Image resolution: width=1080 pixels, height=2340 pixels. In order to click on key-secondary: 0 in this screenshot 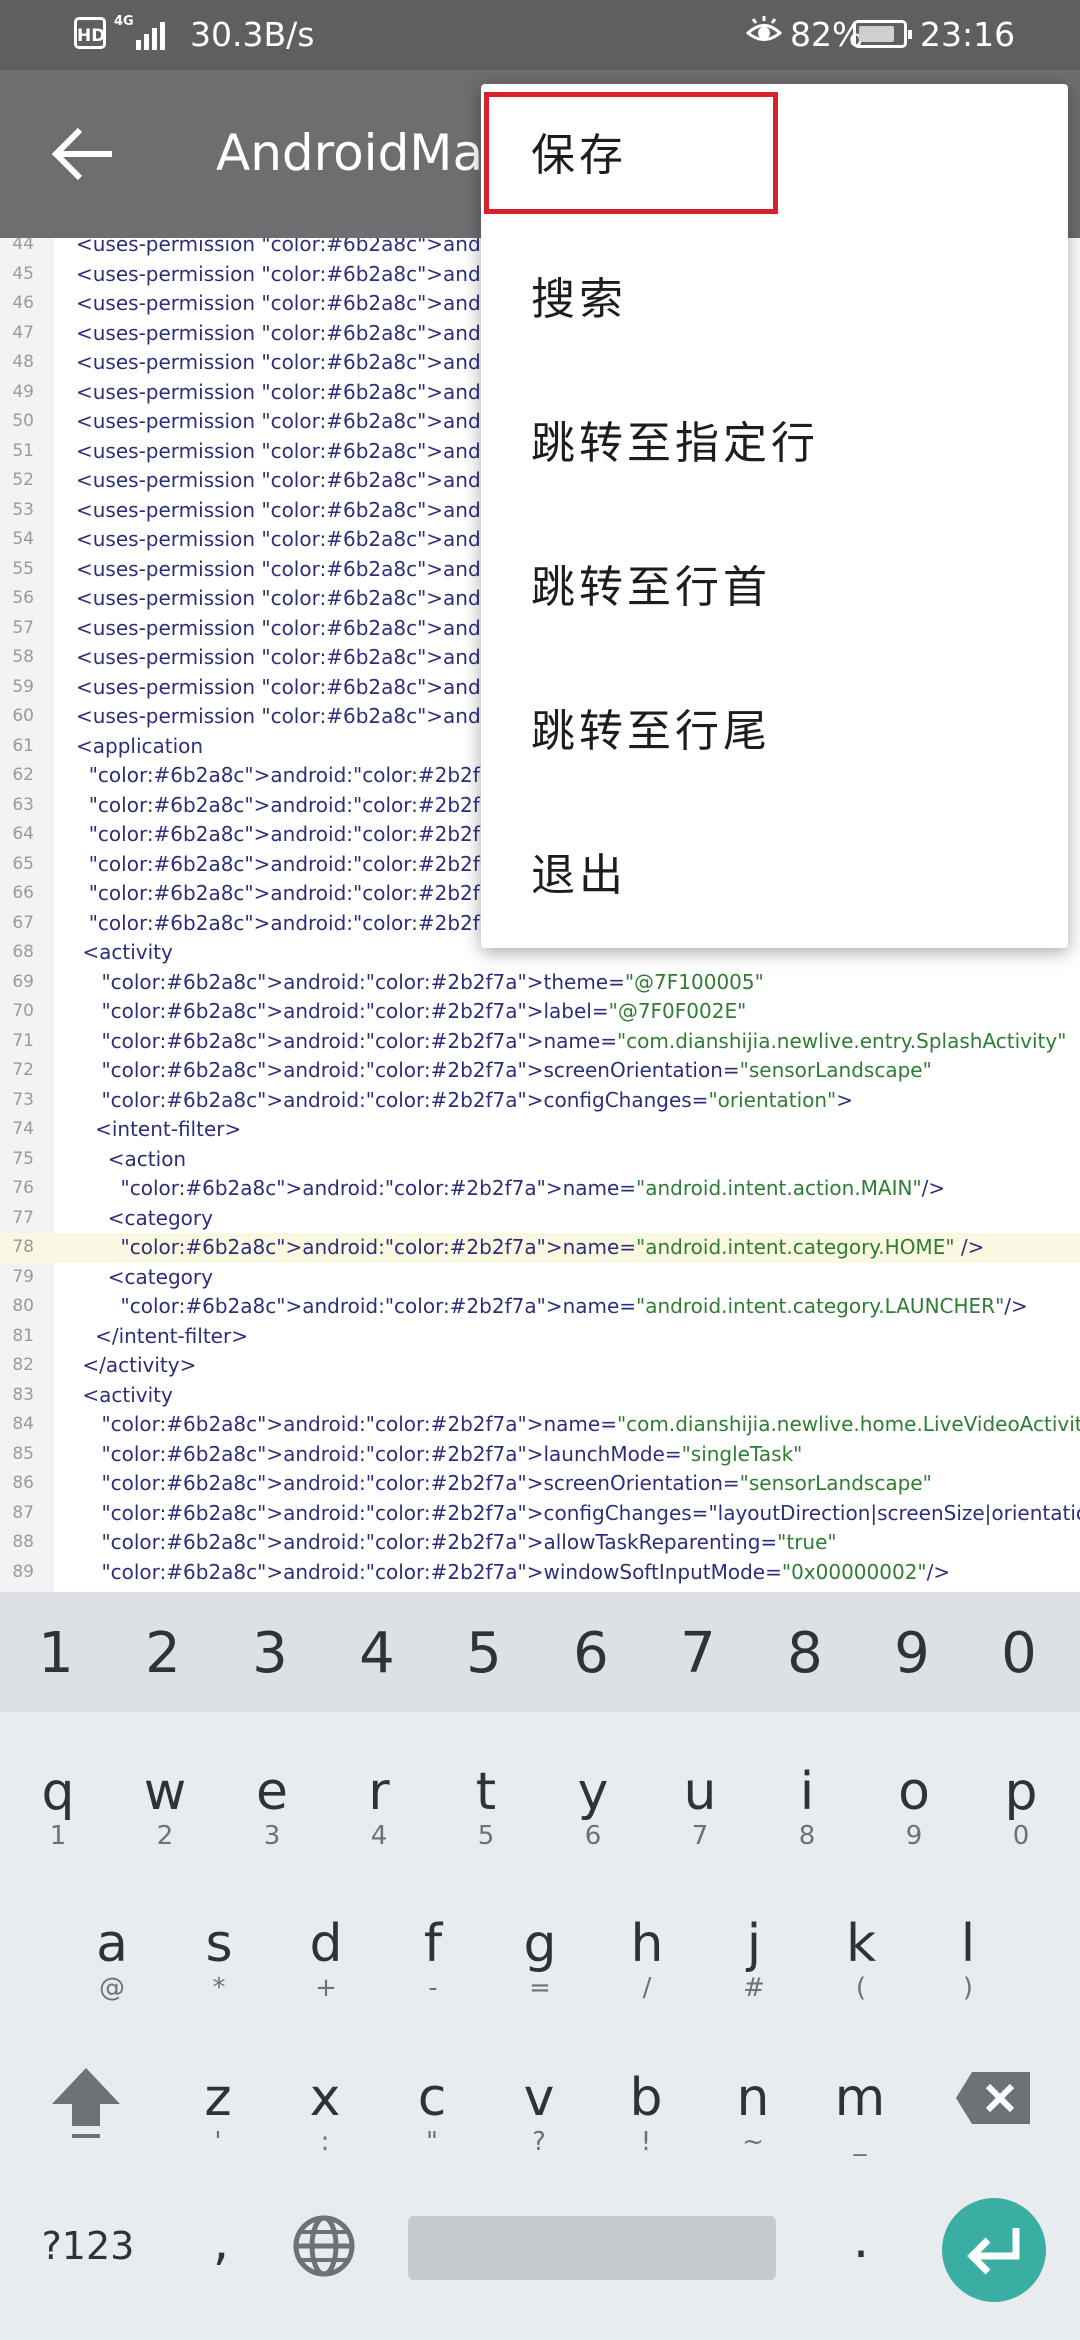, I will do `click(1021, 1836)`.